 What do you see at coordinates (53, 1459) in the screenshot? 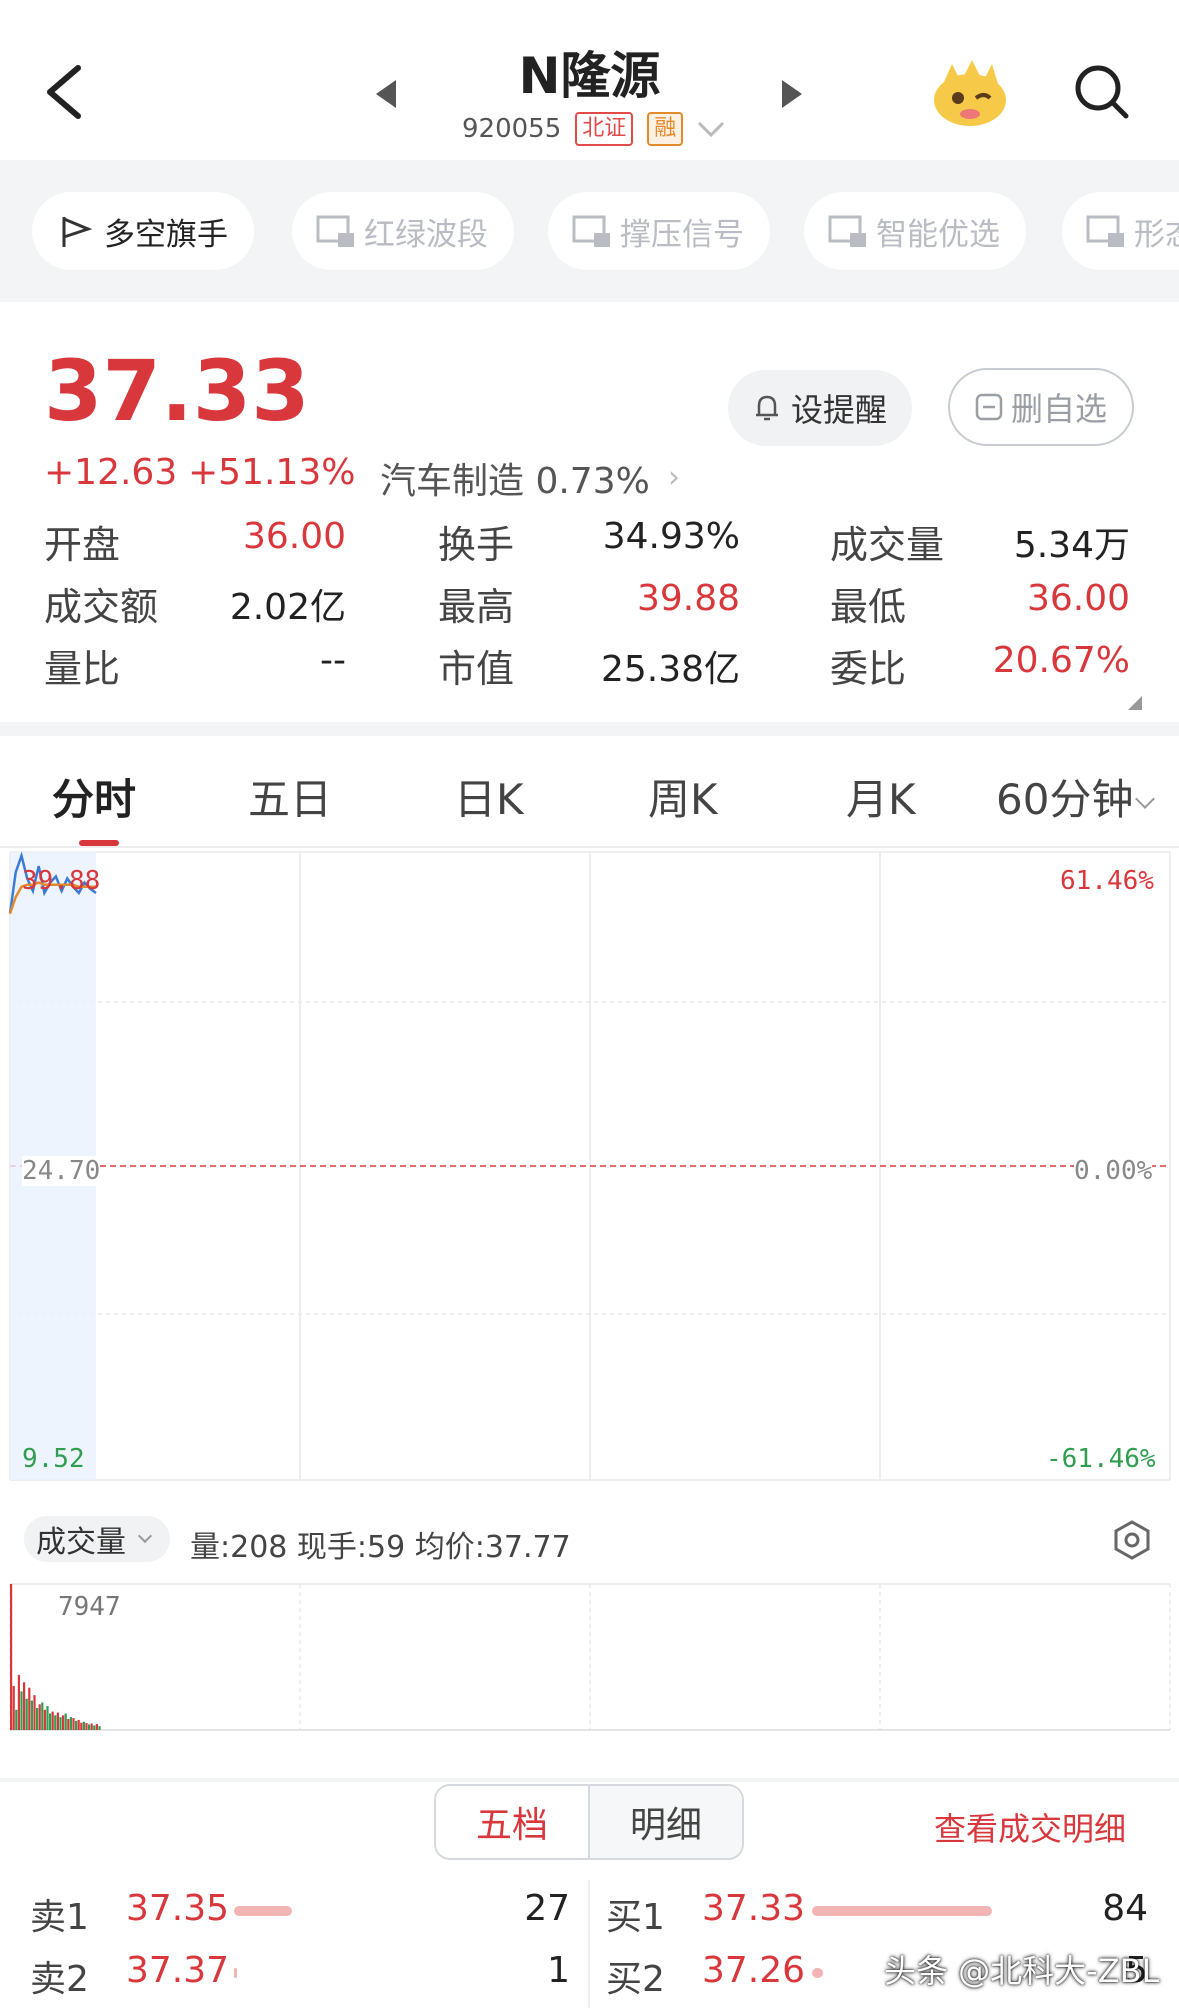
I see `low-price-label: 9.52` at bounding box center [53, 1459].